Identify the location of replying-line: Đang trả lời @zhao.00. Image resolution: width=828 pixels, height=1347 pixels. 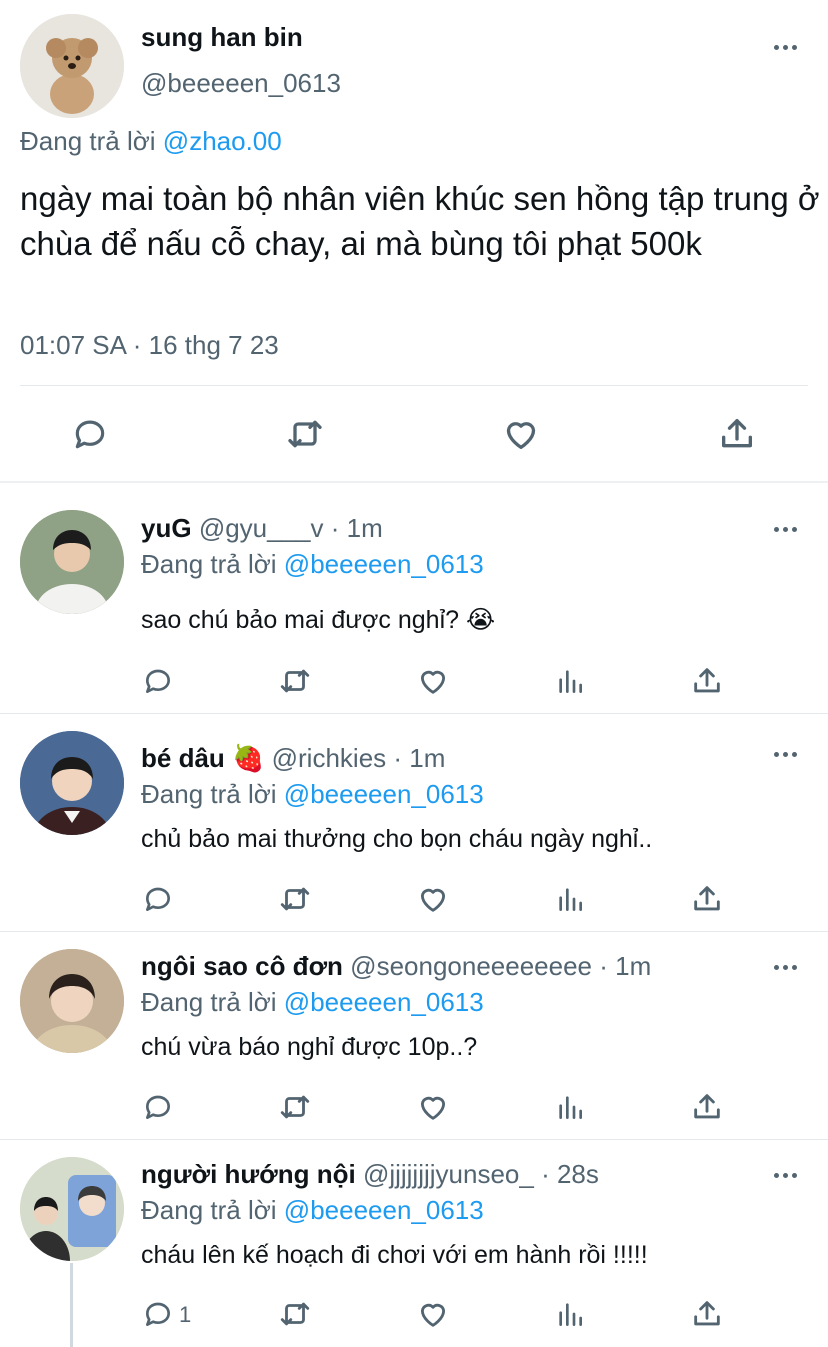
(151, 141).